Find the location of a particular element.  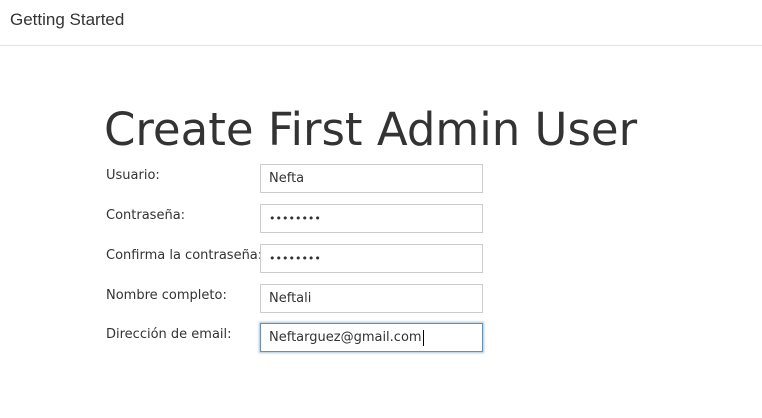

email-field is located at coordinates (371, 337).